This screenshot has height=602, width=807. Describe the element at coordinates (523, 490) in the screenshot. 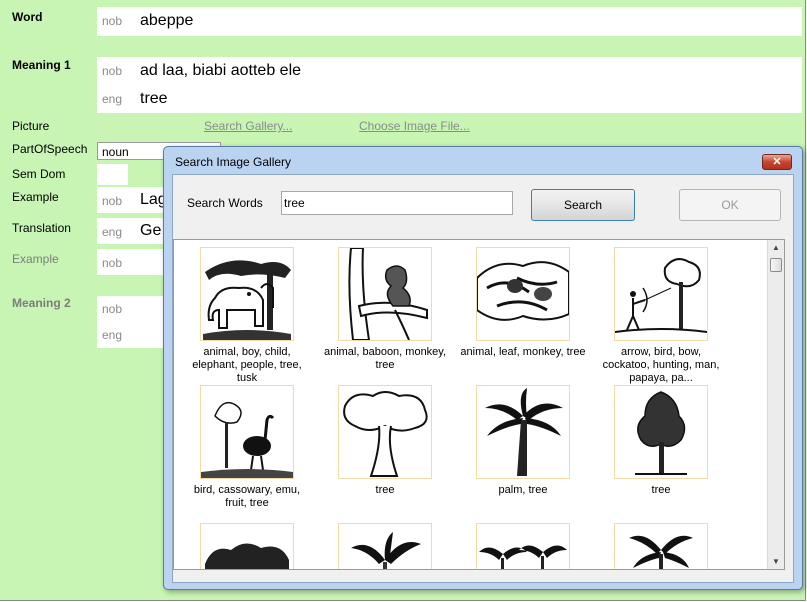

I see `gallery-caption: palm, tree` at that location.